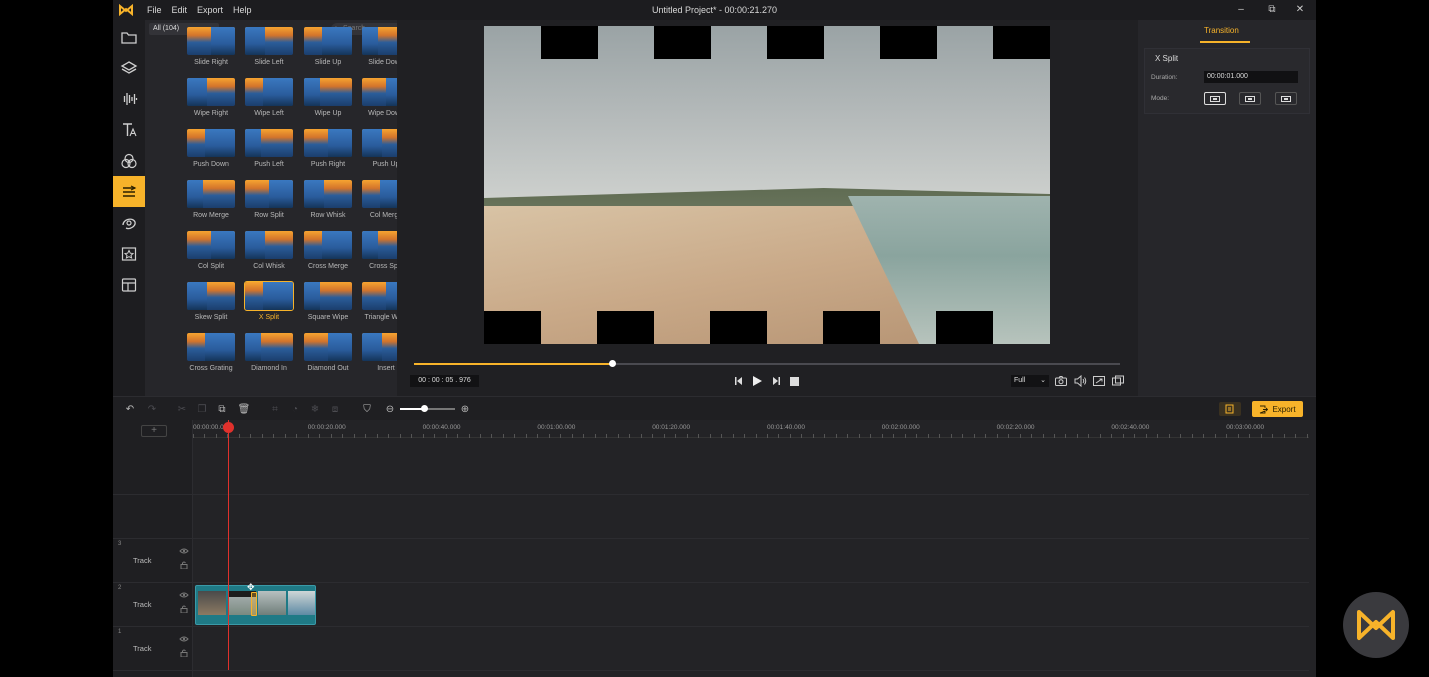 This screenshot has width=1429, height=677. Describe the element at coordinates (794, 381) in the screenshot. I see `stop-icon` at that location.